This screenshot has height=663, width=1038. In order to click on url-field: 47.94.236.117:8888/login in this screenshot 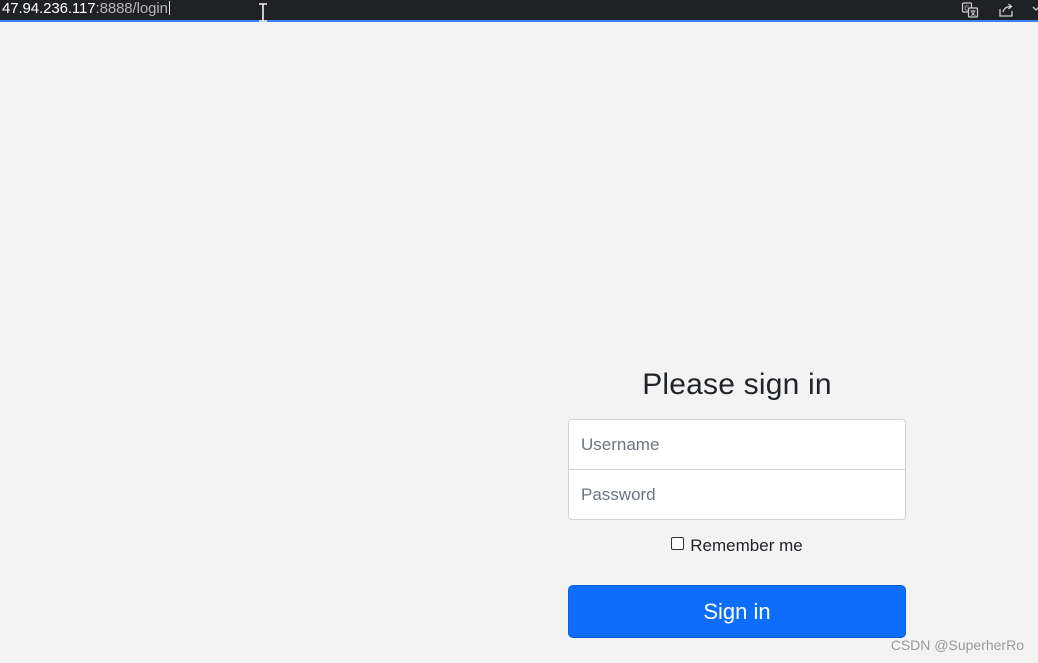, I will do `click(86, 10)`.